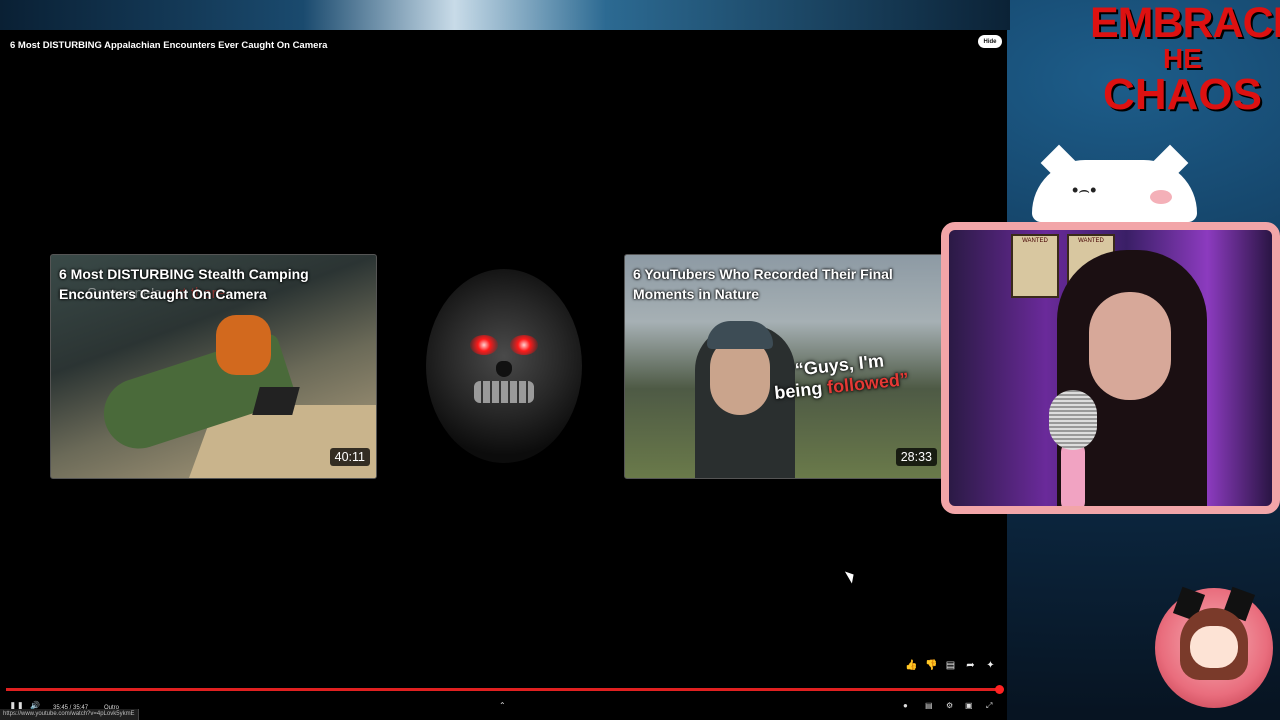  Describe the element at coordinates (1084, 190) in the screenshot. I see `cat-face: •⌢•` at that location.